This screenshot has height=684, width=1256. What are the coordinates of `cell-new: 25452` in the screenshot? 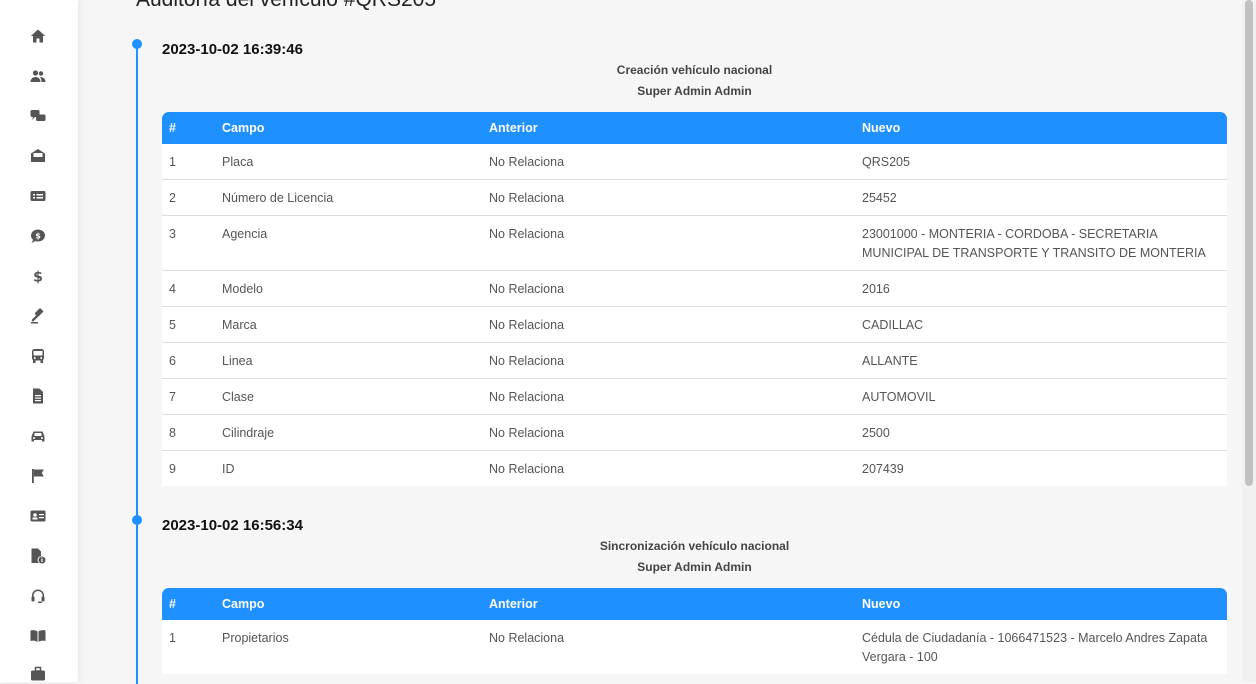 It's located at (1041, 197).